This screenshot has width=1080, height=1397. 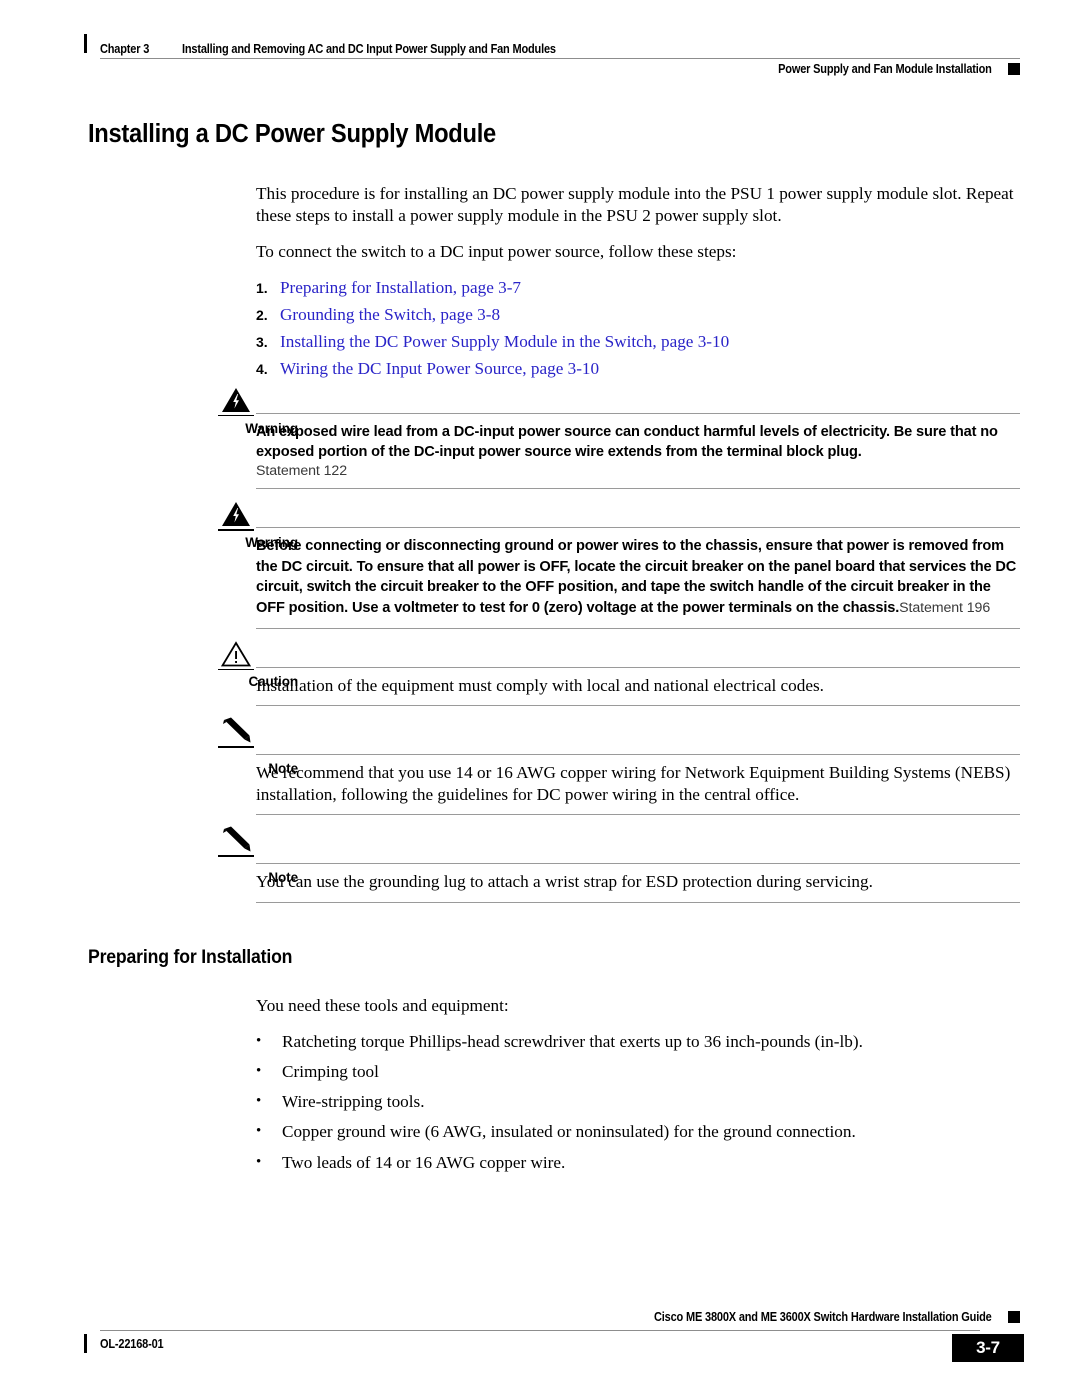 What do you see at coordinates (560, 58) in the screenshot?
I see `header-divider` at bounding box center [560, 58].